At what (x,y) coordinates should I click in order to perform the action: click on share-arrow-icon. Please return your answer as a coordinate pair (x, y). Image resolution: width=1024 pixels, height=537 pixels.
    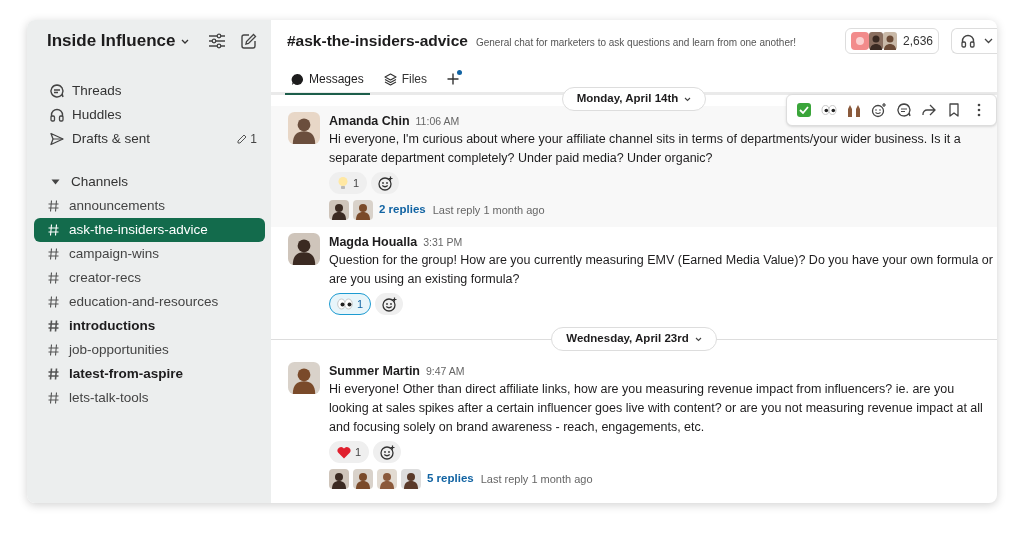
    Looking at the image, I should click on (929, 110).